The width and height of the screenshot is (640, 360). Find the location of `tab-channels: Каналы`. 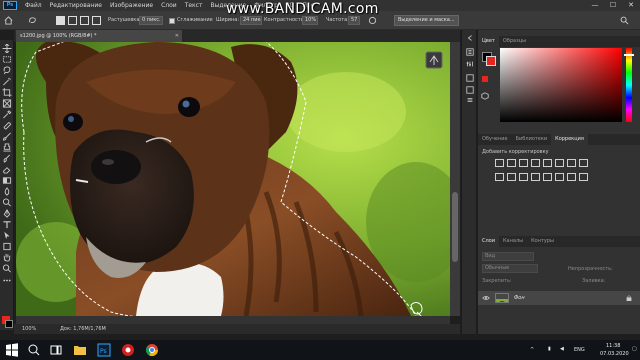

tab-channels: Каналы is located at coordinates (513, 241).